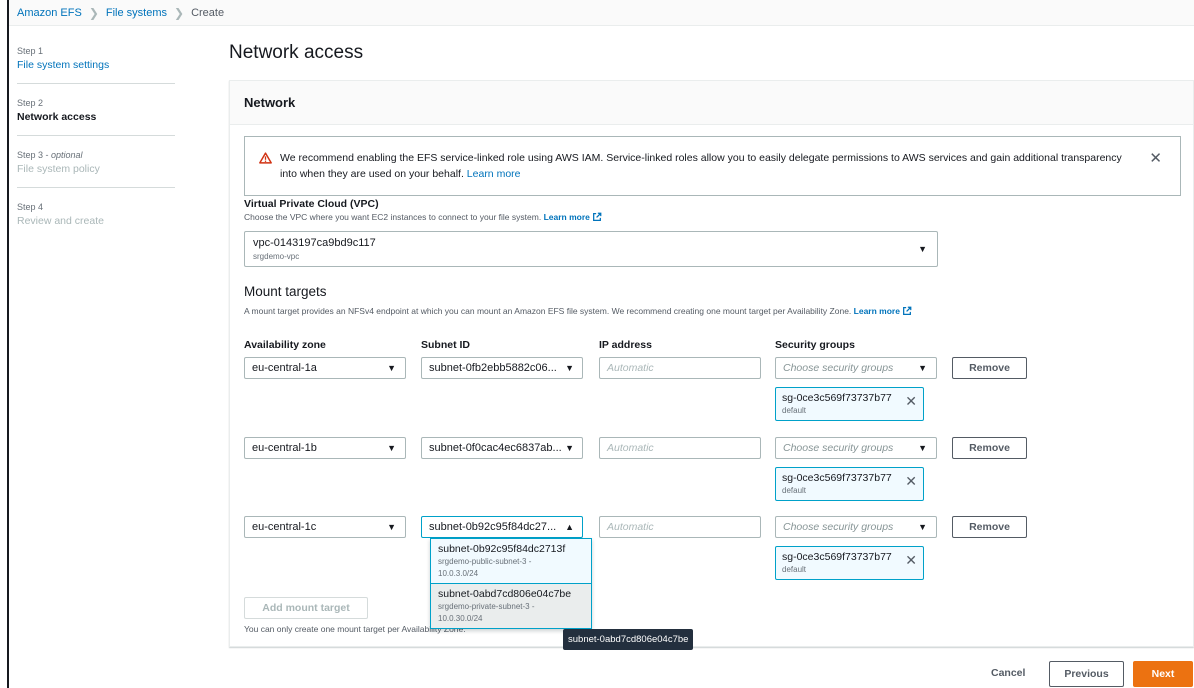 This screenshot has height=688, width=1194. What do you see at coordinates (989, 527) in the screenshot?
I see `remove-button-row-3: Remove` at bounding box center [989, 527].